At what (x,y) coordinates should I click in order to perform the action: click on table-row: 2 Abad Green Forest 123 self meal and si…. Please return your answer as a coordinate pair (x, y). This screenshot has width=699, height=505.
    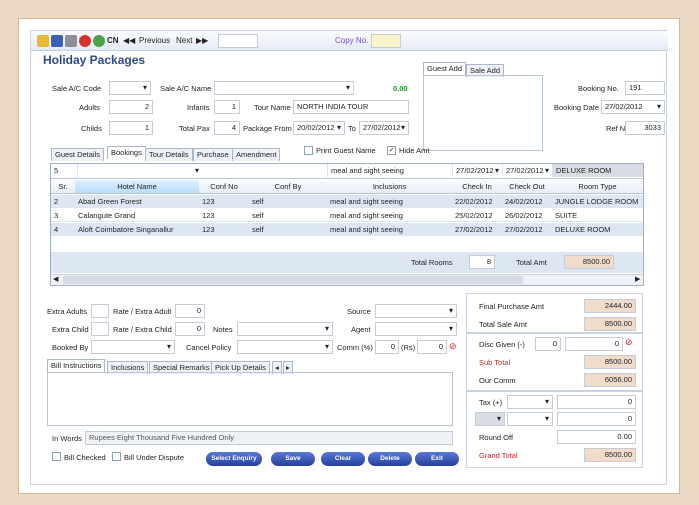
    Looking at the image, I should click on (347, 201).